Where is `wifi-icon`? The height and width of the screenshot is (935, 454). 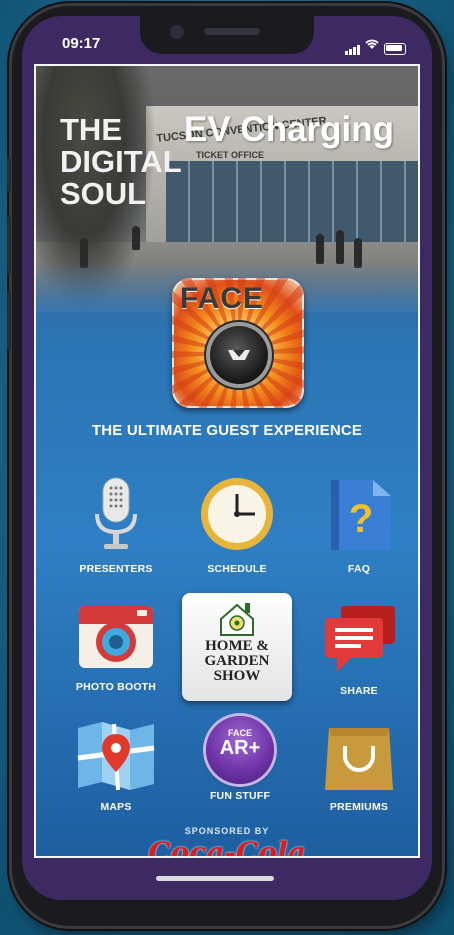
wifi-icon is located at coordinates (372, 46).